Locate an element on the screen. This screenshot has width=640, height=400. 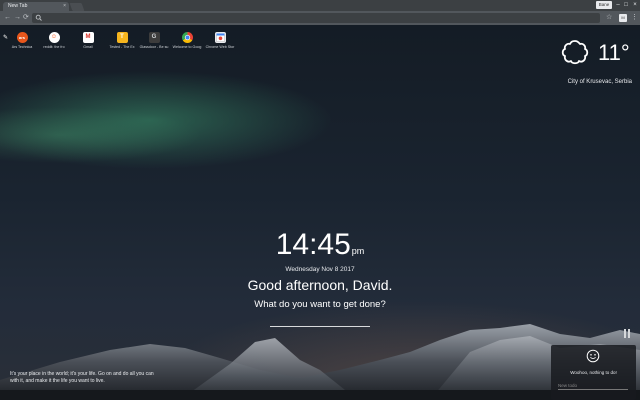
clock-ampm: pm is located at coordinates (358, 251).